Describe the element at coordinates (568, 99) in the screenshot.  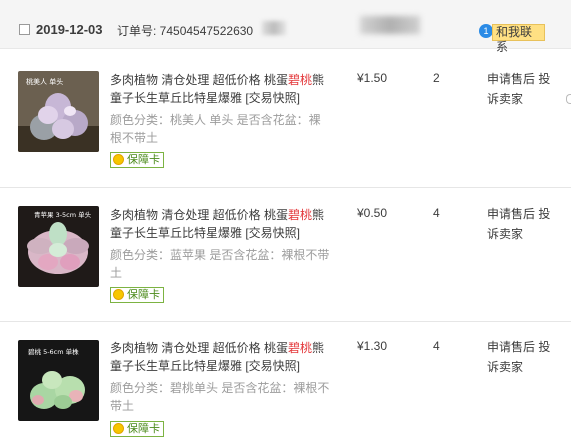
I see `scroll-handle` at that location.